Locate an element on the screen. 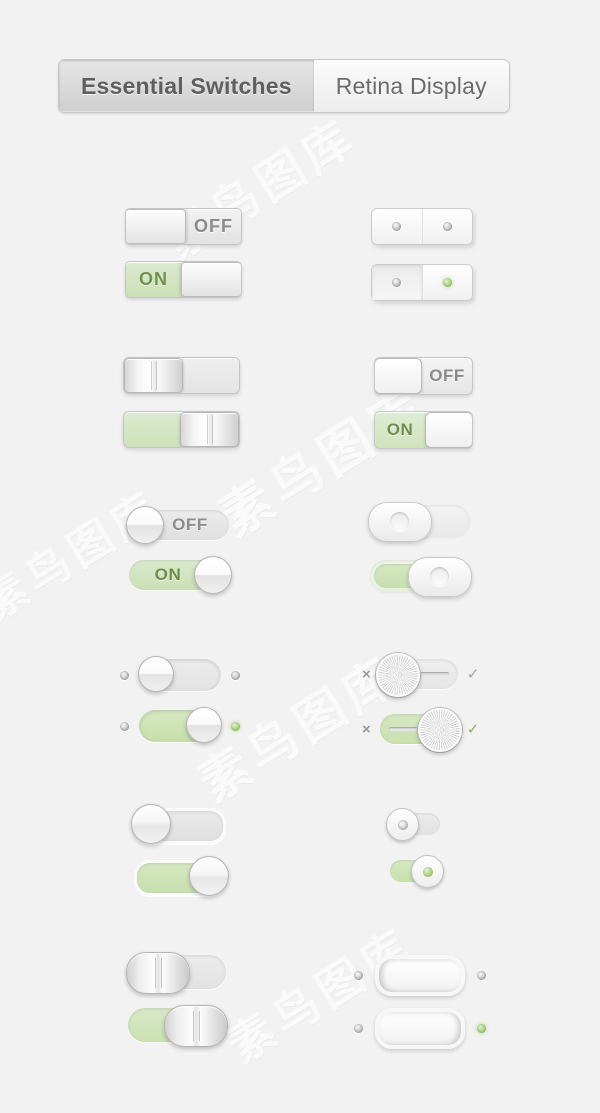 The image size is (600, 1113). rounded-switch-off: OFF is located at coordinates (423, 376).